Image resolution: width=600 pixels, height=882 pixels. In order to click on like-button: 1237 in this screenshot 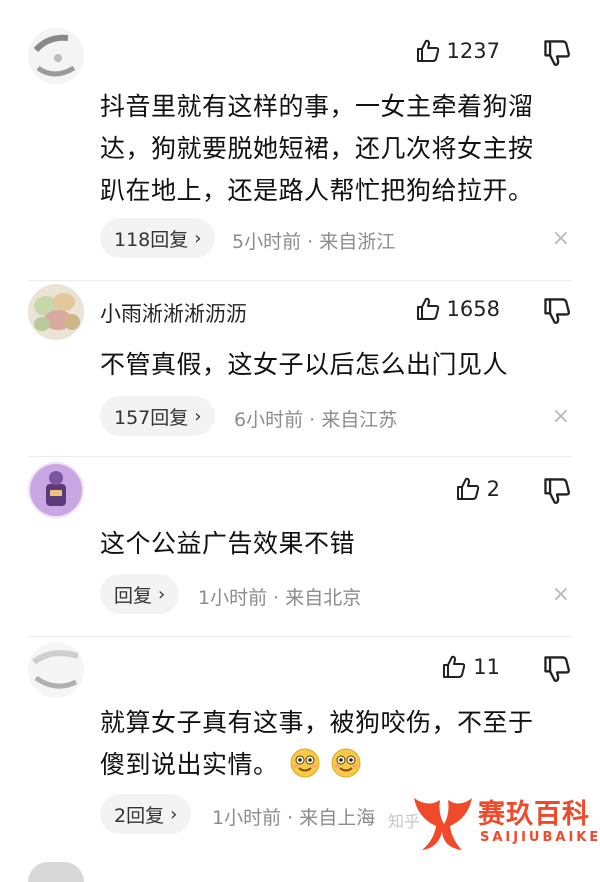, I will do `click(457, 51)`.